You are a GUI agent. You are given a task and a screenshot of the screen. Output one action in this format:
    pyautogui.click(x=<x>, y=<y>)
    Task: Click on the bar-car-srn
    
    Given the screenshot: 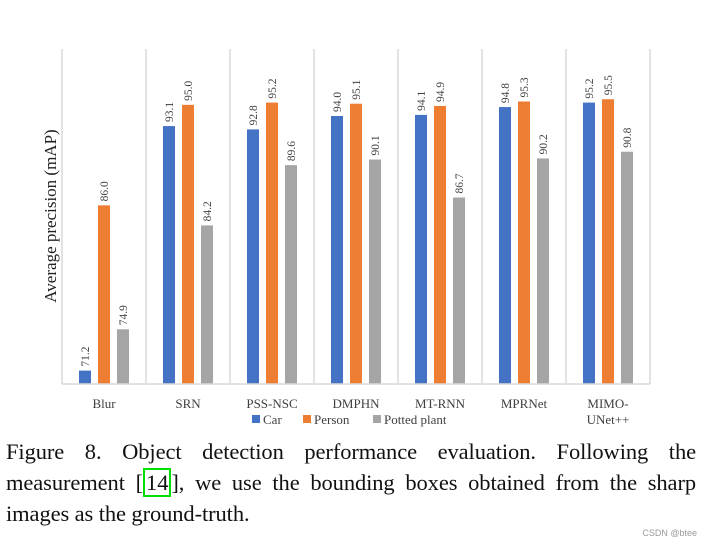 What is the action you would take?
    pyautogui.click(x=169, y=255)
    